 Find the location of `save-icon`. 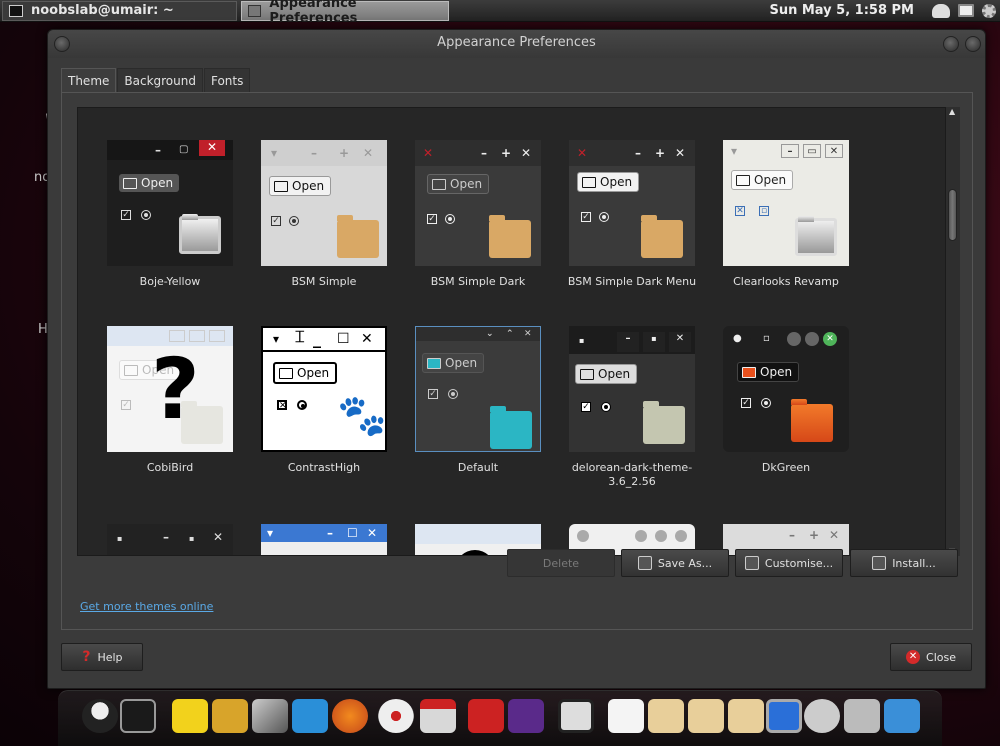

save-icon is located at coordinates (644, 563).